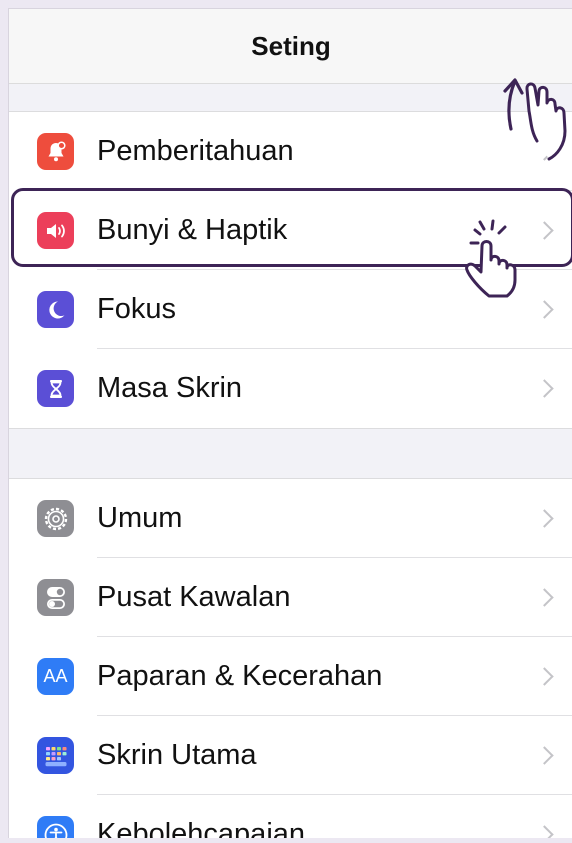 The image size is (572, 843). I want to click on settings-item-label: Bunyi & Haptik, so click(192, 230).